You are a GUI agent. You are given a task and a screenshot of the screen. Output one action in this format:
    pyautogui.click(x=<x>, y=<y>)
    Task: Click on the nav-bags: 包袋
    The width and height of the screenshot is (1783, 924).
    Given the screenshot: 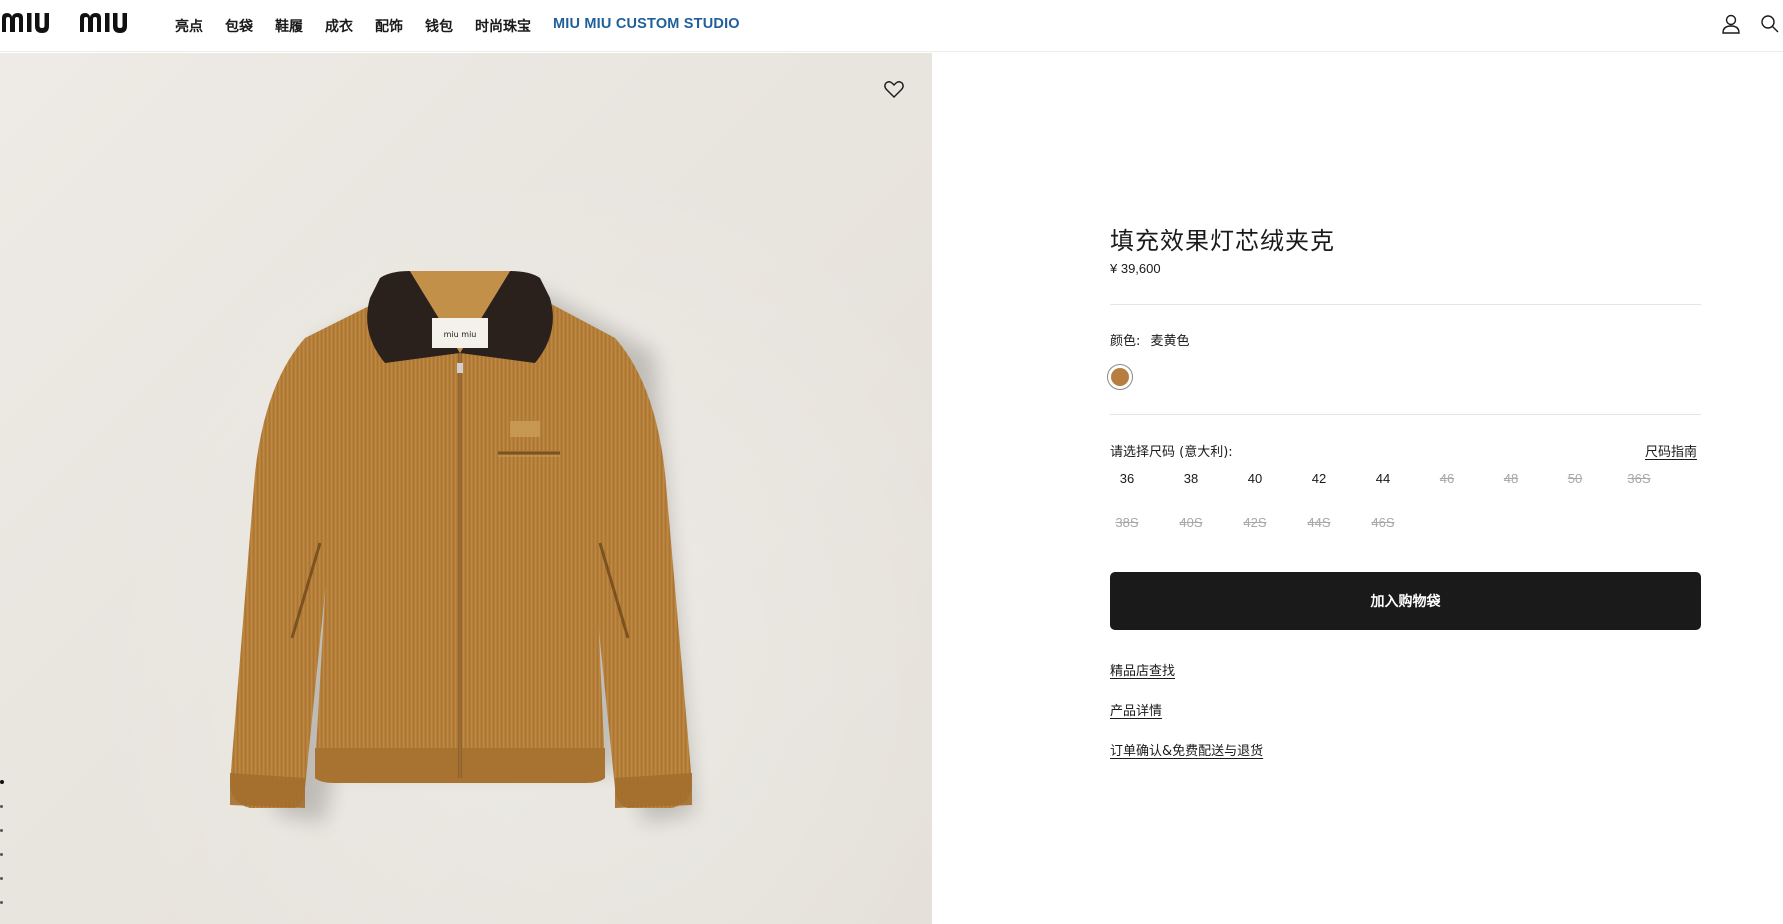 What is the action you would take?
    pyautogui.click(x=239, y=26)
    